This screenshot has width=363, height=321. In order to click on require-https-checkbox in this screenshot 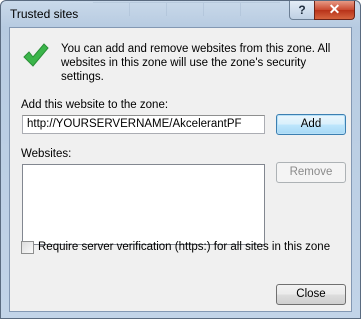, I will do `click(27, 247)`.